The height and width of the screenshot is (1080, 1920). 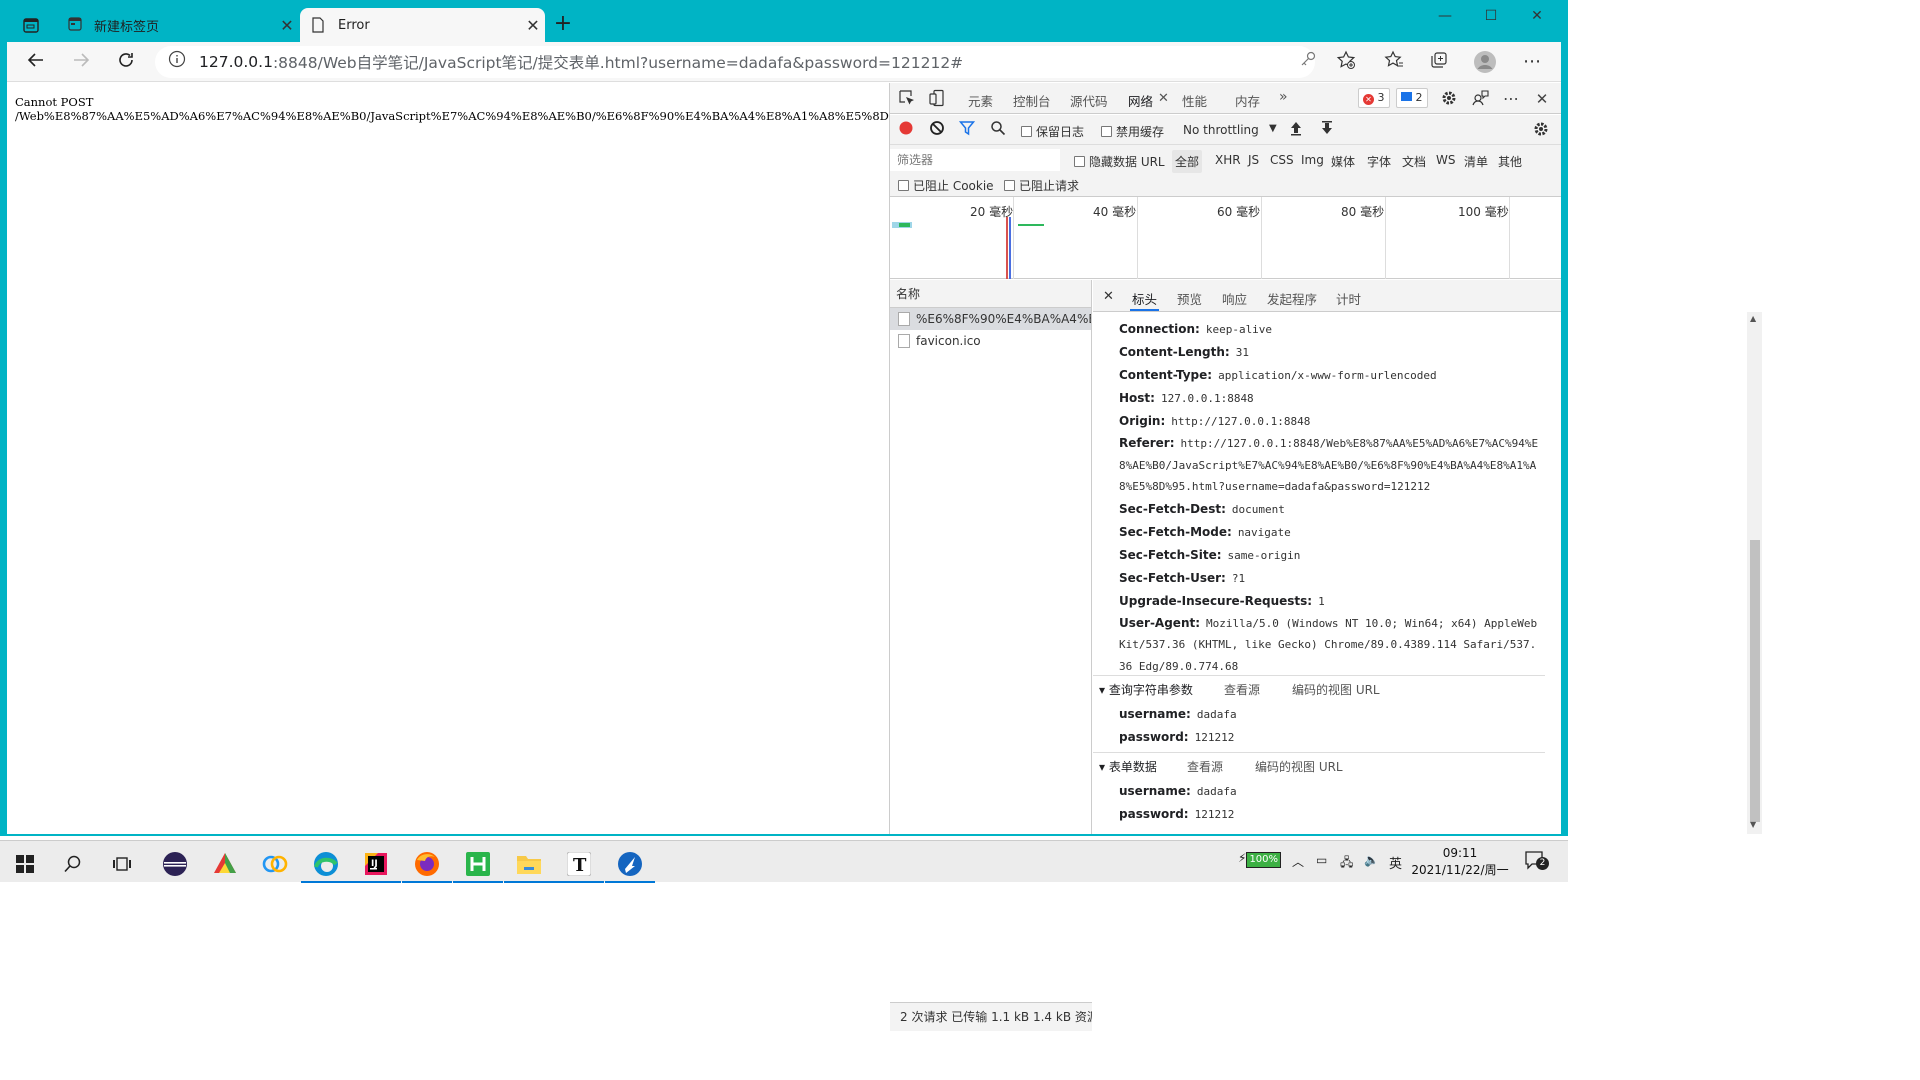 I want to click on firefox-app-icon, so click(x=427, y=864).